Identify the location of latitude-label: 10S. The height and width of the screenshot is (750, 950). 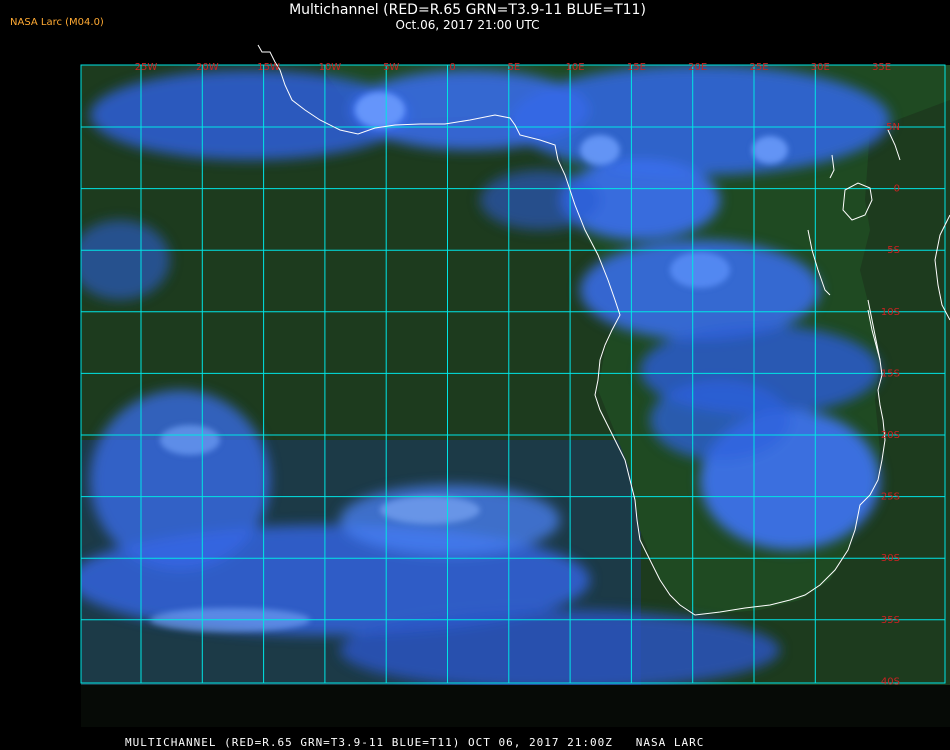
(890, 312).